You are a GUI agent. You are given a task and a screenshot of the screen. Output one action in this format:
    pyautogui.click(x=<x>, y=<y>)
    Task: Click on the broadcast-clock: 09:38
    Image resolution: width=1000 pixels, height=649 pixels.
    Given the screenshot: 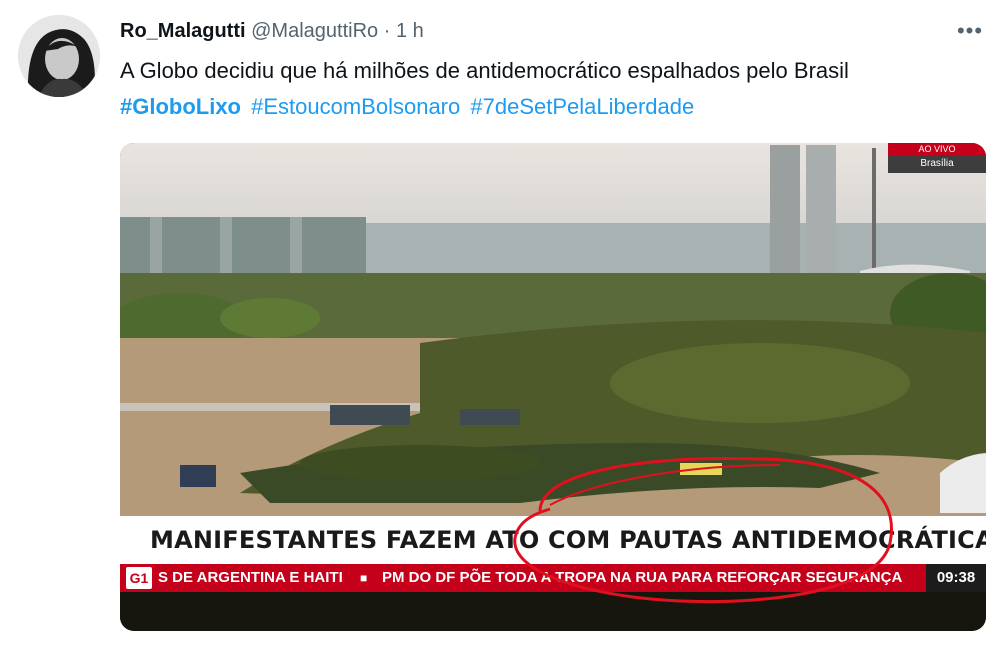 What is the action you would take?
    pyautogui.click(x=956, y=578)
    